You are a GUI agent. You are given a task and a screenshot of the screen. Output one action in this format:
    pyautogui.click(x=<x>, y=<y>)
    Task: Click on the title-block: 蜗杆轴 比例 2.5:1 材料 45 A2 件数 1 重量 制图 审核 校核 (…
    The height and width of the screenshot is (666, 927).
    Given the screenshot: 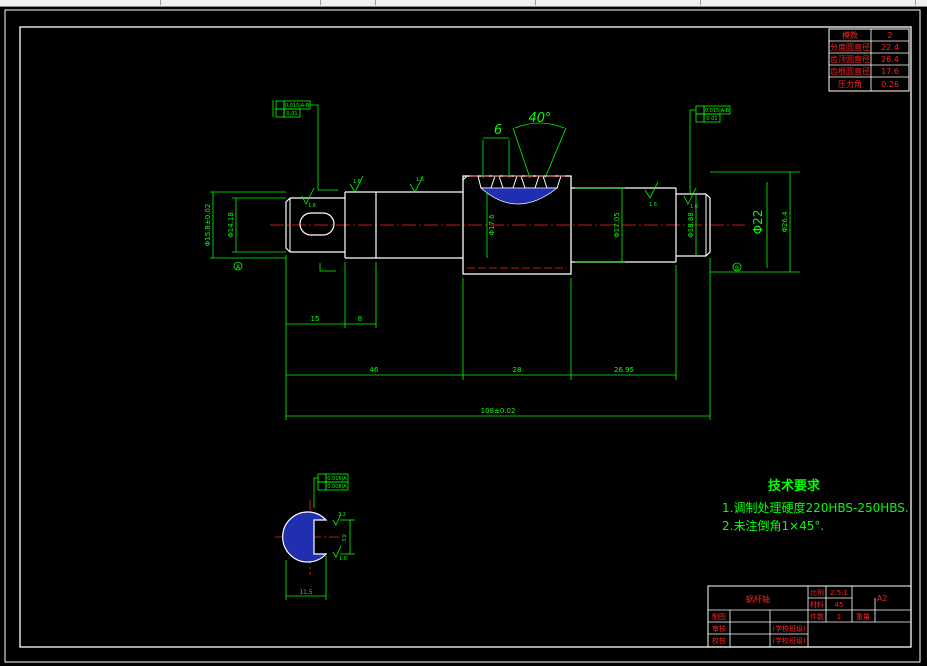 What is the action you would take?
    pyautogui.click(x=809, y=616)
    